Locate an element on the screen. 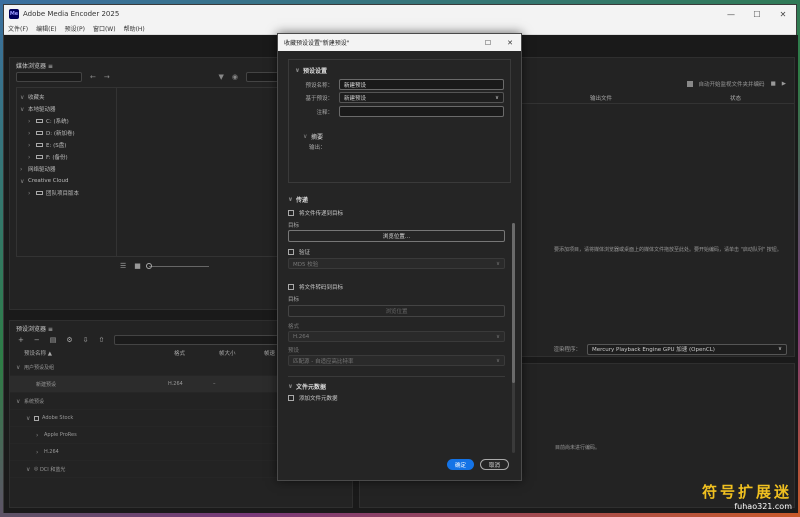 This screenshot has width=800, height=517. menu-help: 帮助(H) is located at coordinates (134, 28).